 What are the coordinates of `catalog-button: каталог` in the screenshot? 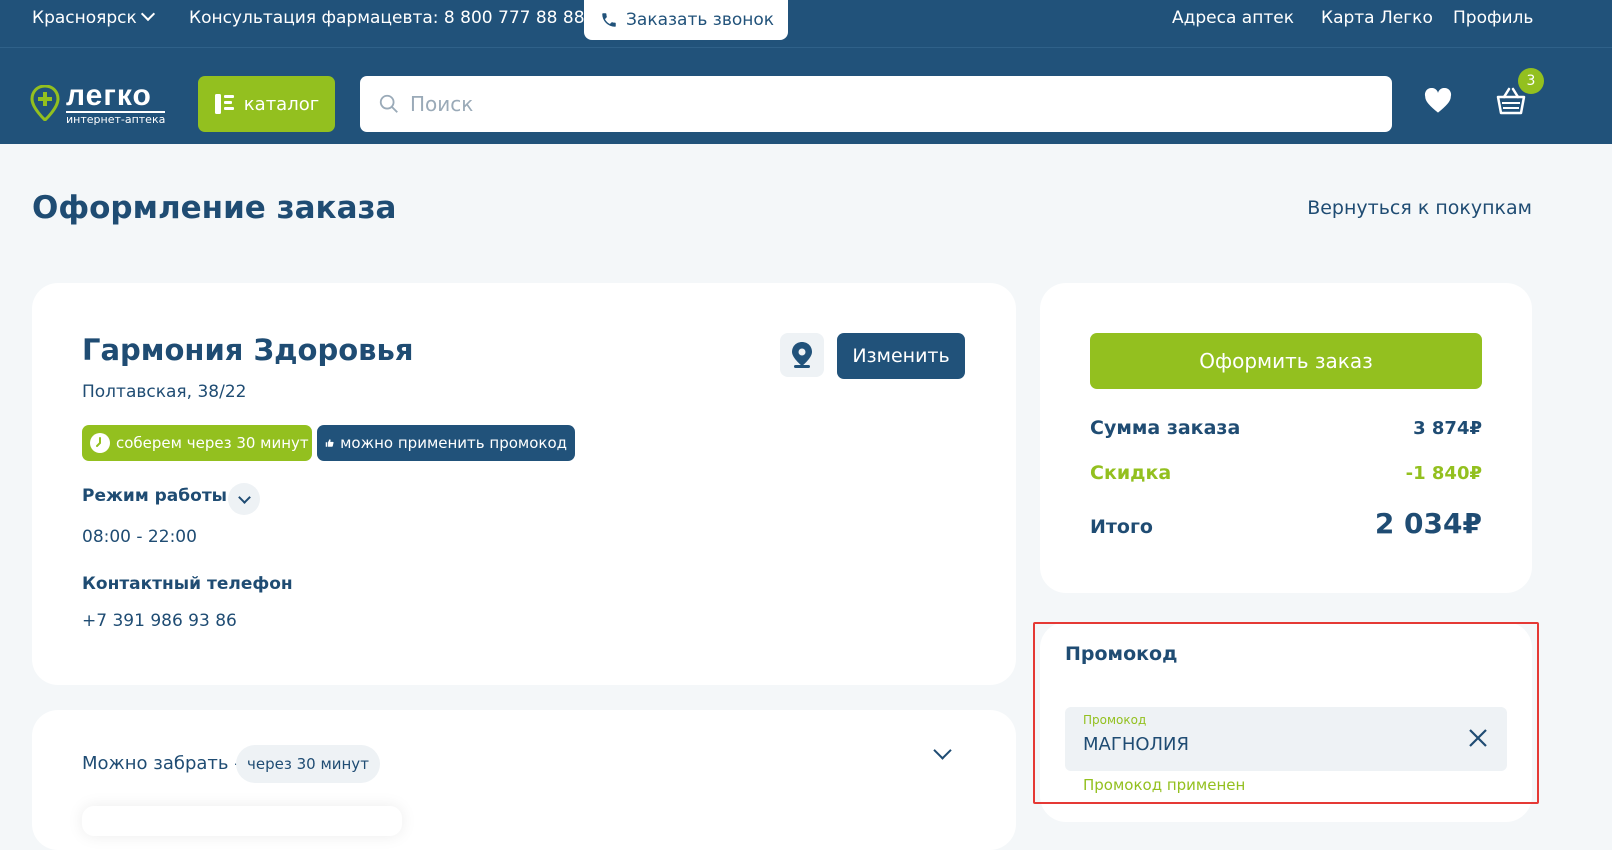 It's located at (266, 104).